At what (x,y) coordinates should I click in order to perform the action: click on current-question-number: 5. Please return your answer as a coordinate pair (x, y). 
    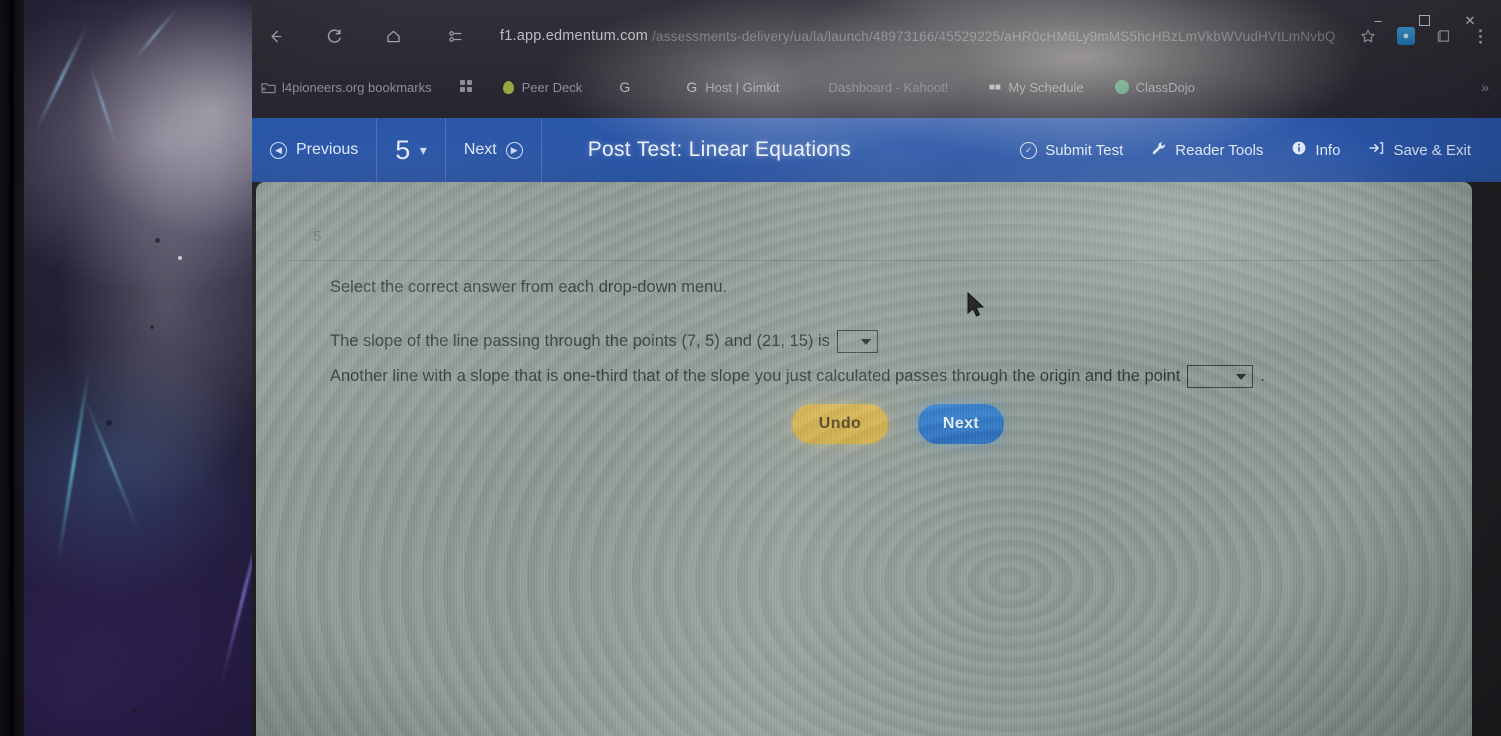
    Looking at the image, I should click on (403, 149).